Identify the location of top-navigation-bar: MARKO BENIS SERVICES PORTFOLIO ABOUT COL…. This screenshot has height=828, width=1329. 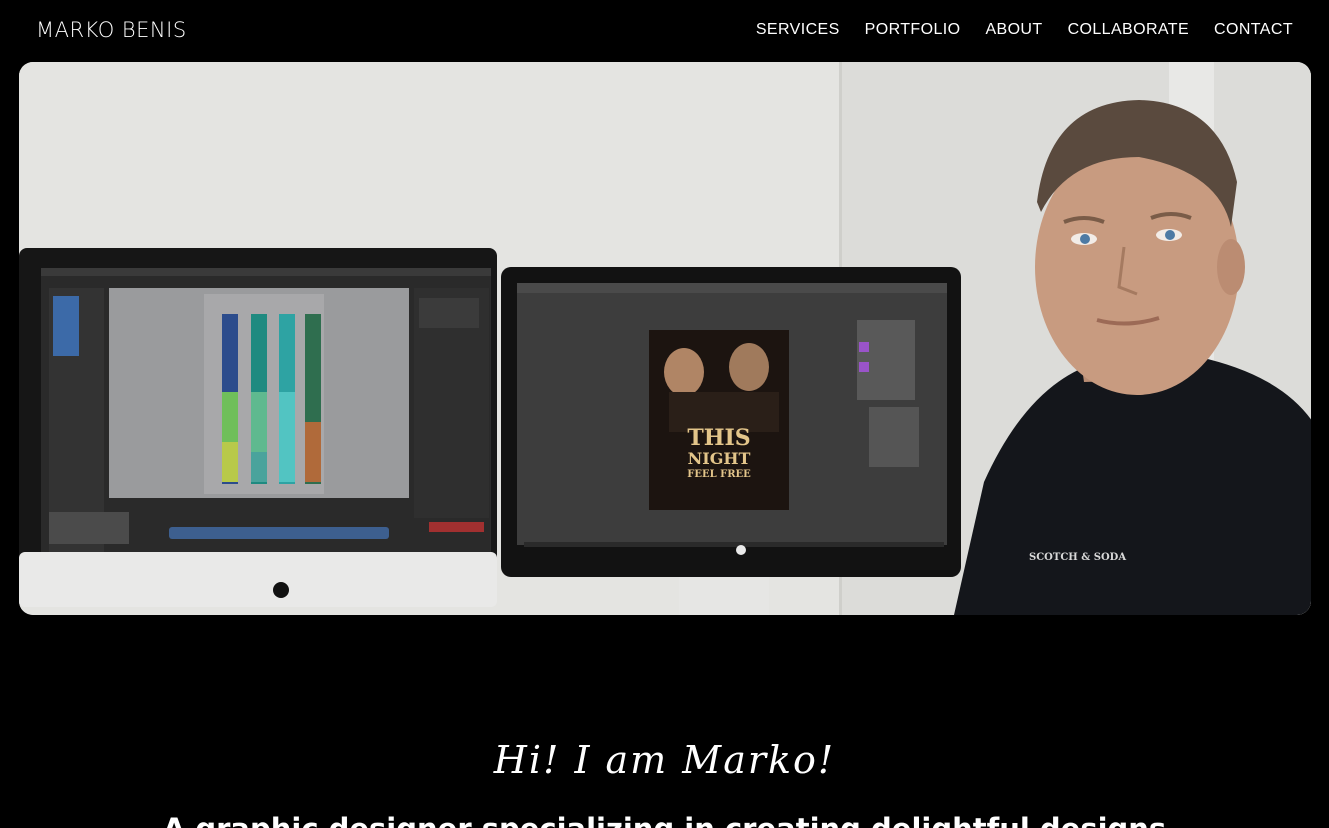
(664, 31).